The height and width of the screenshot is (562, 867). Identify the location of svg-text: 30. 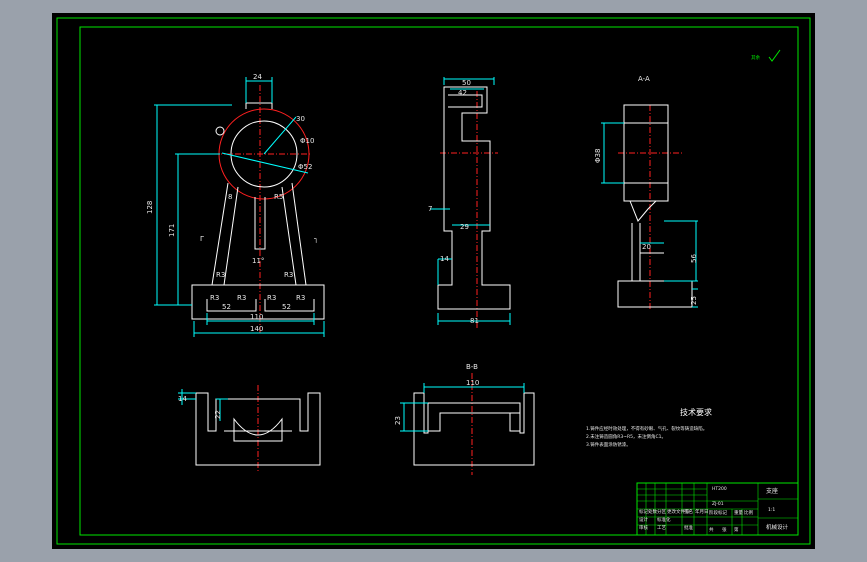
(300, 119).